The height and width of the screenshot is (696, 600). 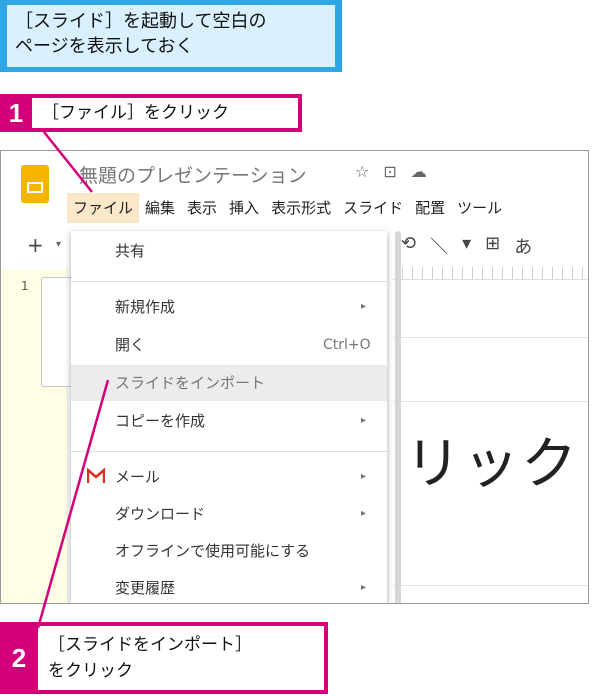 What do you see at coordinates (145, 588) in the screenshot?
I see `menu-item-label: 変更履歴` at bounding box center [145, 588].